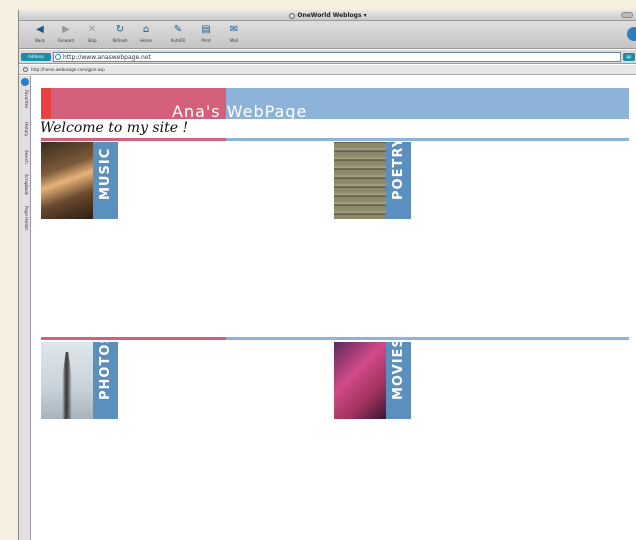 The width and height of the screenshot is (636, 540). I want to click on sidebar-tab-history: History, so click(25, 135).